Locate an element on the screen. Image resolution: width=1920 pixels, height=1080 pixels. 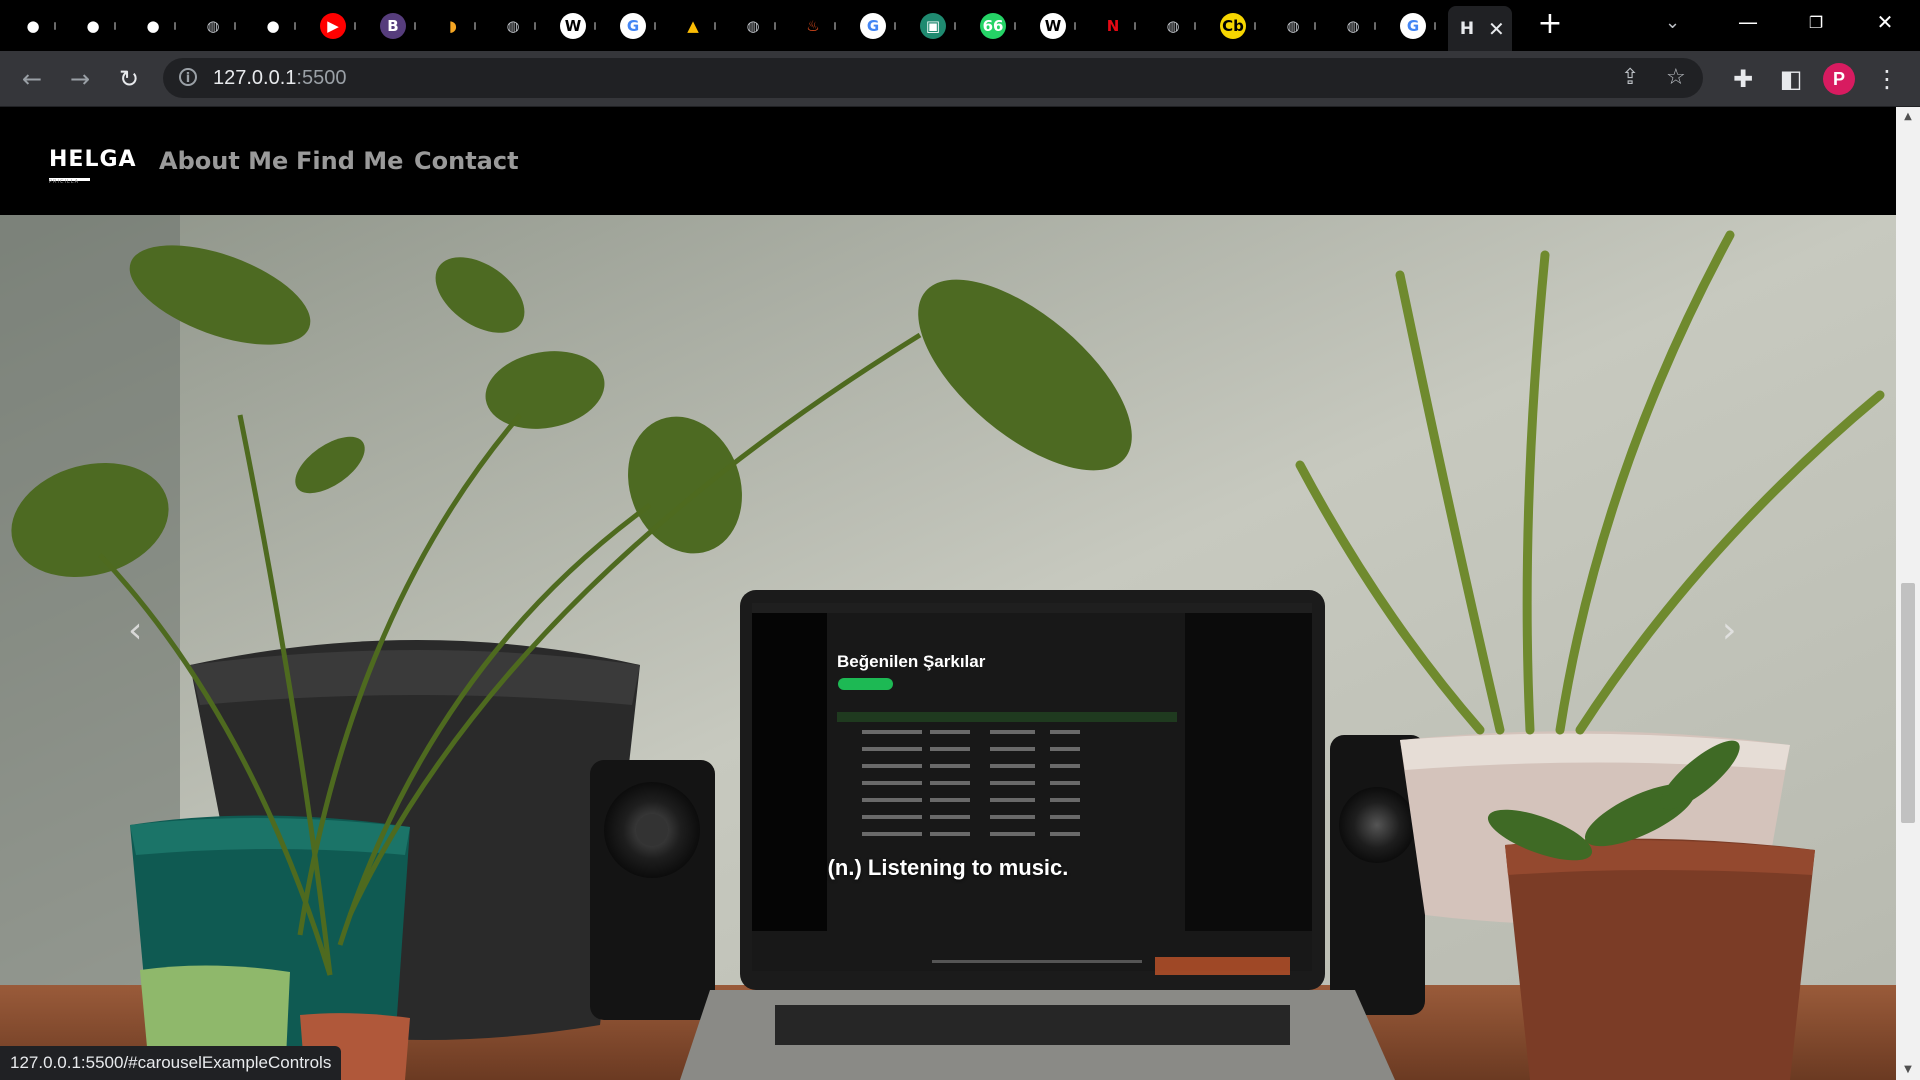
share-icon: ⇪ is located at coordinates (1630, 77).